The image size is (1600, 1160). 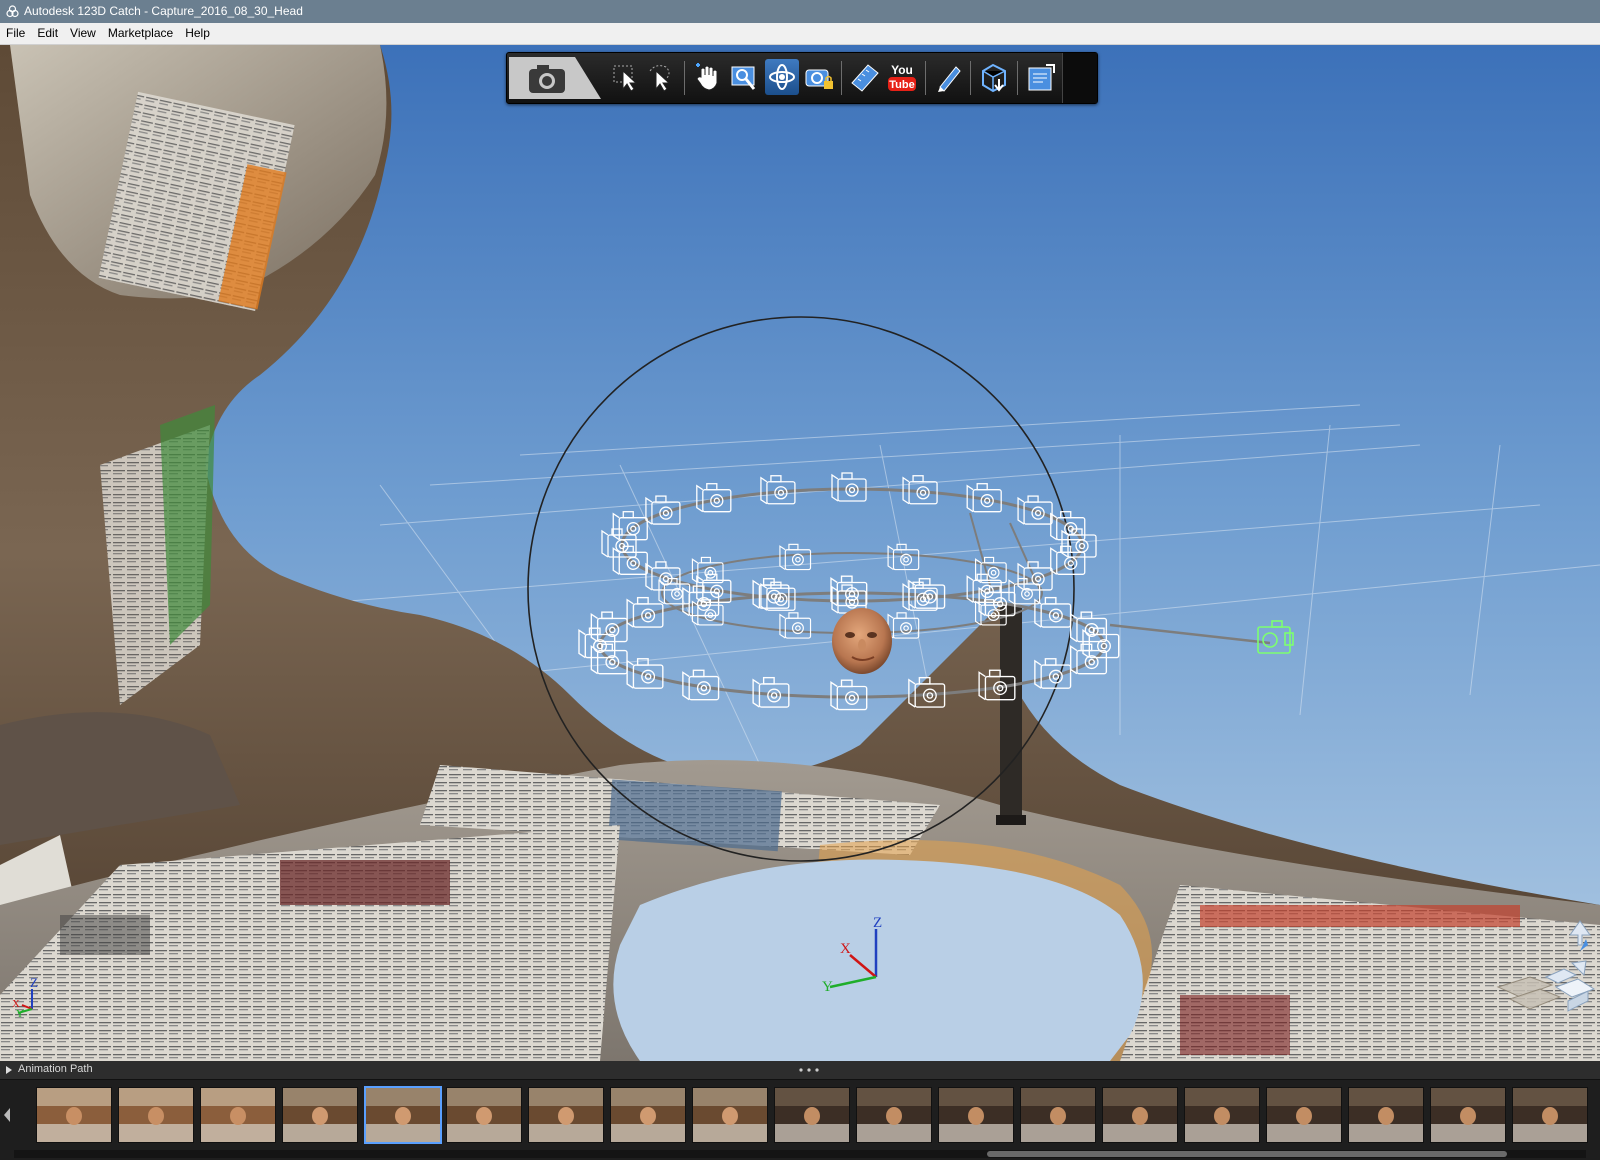 I want to click on panel-header: Animation Path, so click(x=800, y=1070).